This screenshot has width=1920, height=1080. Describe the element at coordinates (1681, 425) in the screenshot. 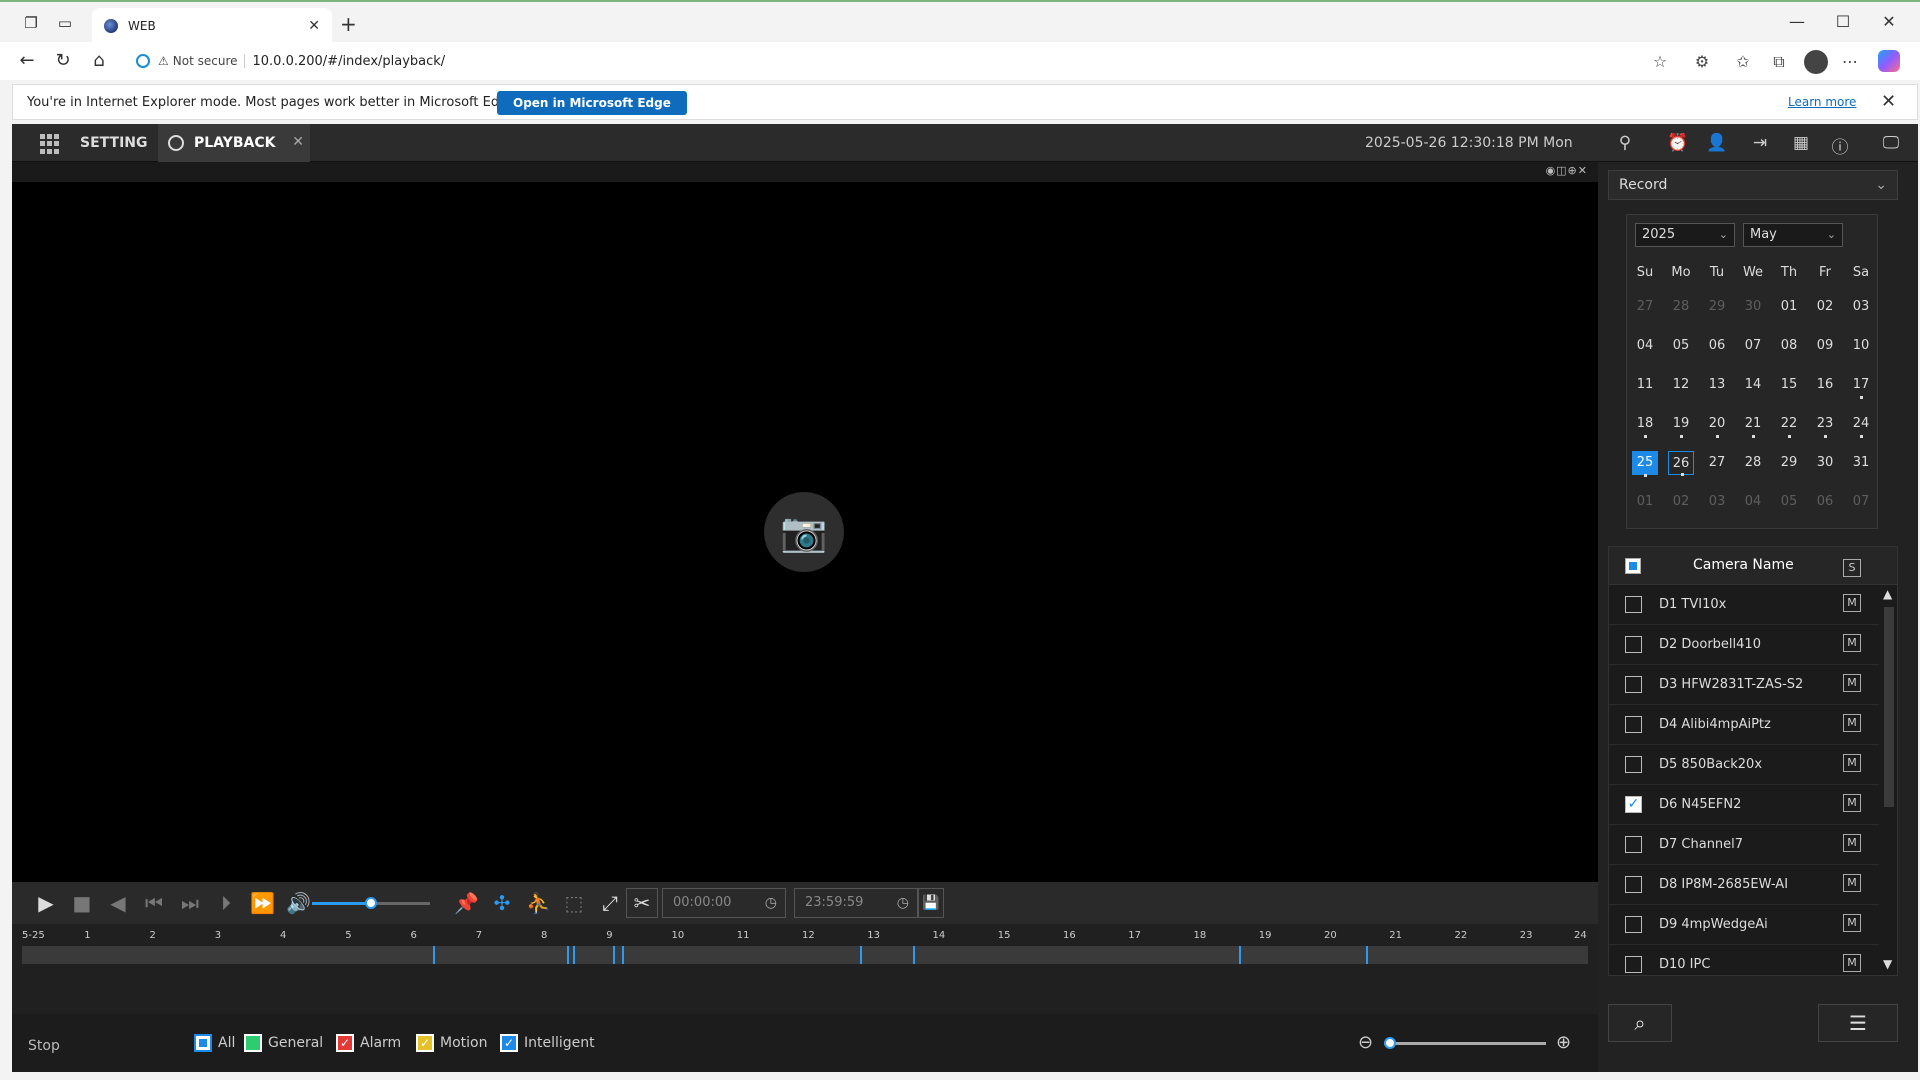

I see `calendar-day: 19` at that location.